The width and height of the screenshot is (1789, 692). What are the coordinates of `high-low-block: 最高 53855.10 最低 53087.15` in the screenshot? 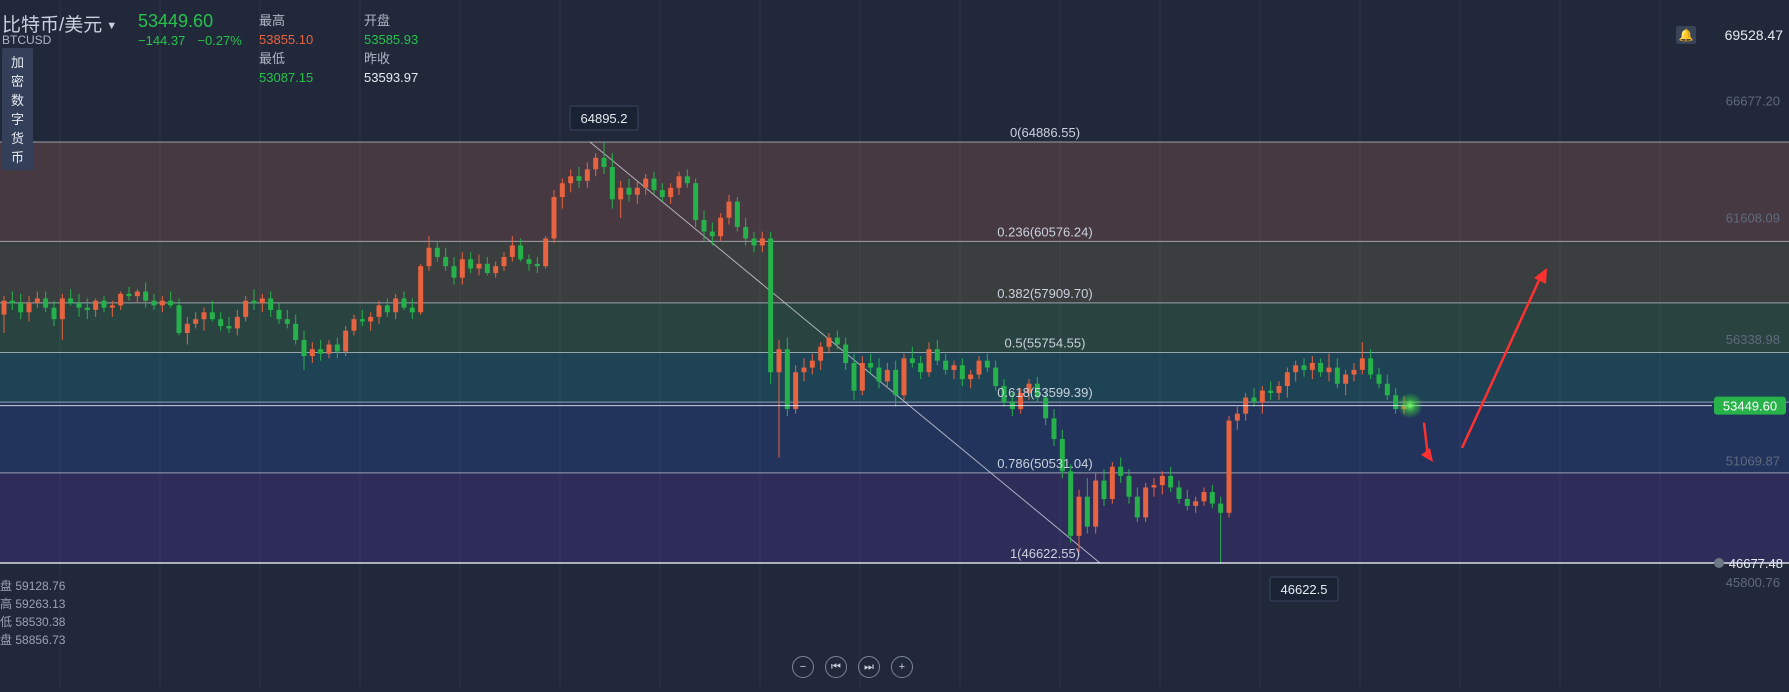 It's located at (286, 49).